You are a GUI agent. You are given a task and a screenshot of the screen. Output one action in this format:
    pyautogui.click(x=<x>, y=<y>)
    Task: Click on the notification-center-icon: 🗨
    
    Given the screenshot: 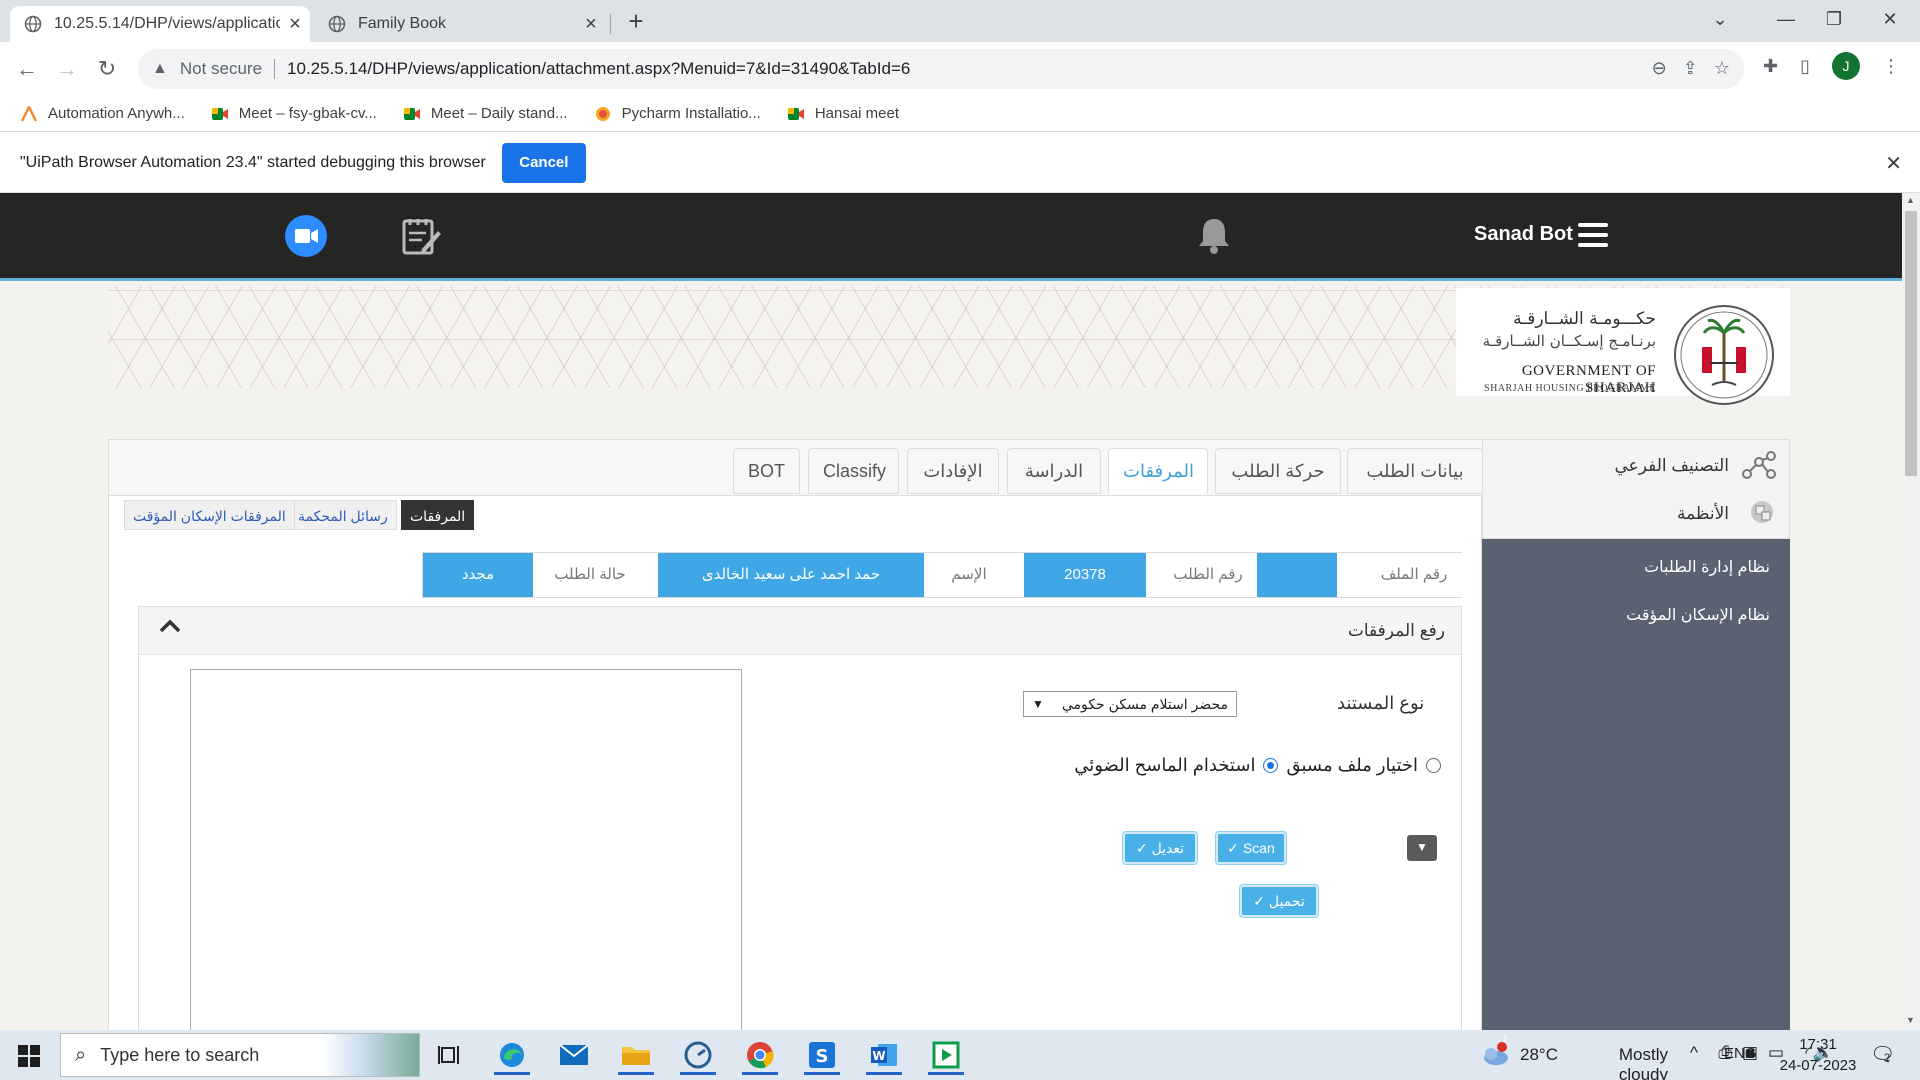 What is the action you would take?
    pyautogui.click(x=1882, y=1054)
    